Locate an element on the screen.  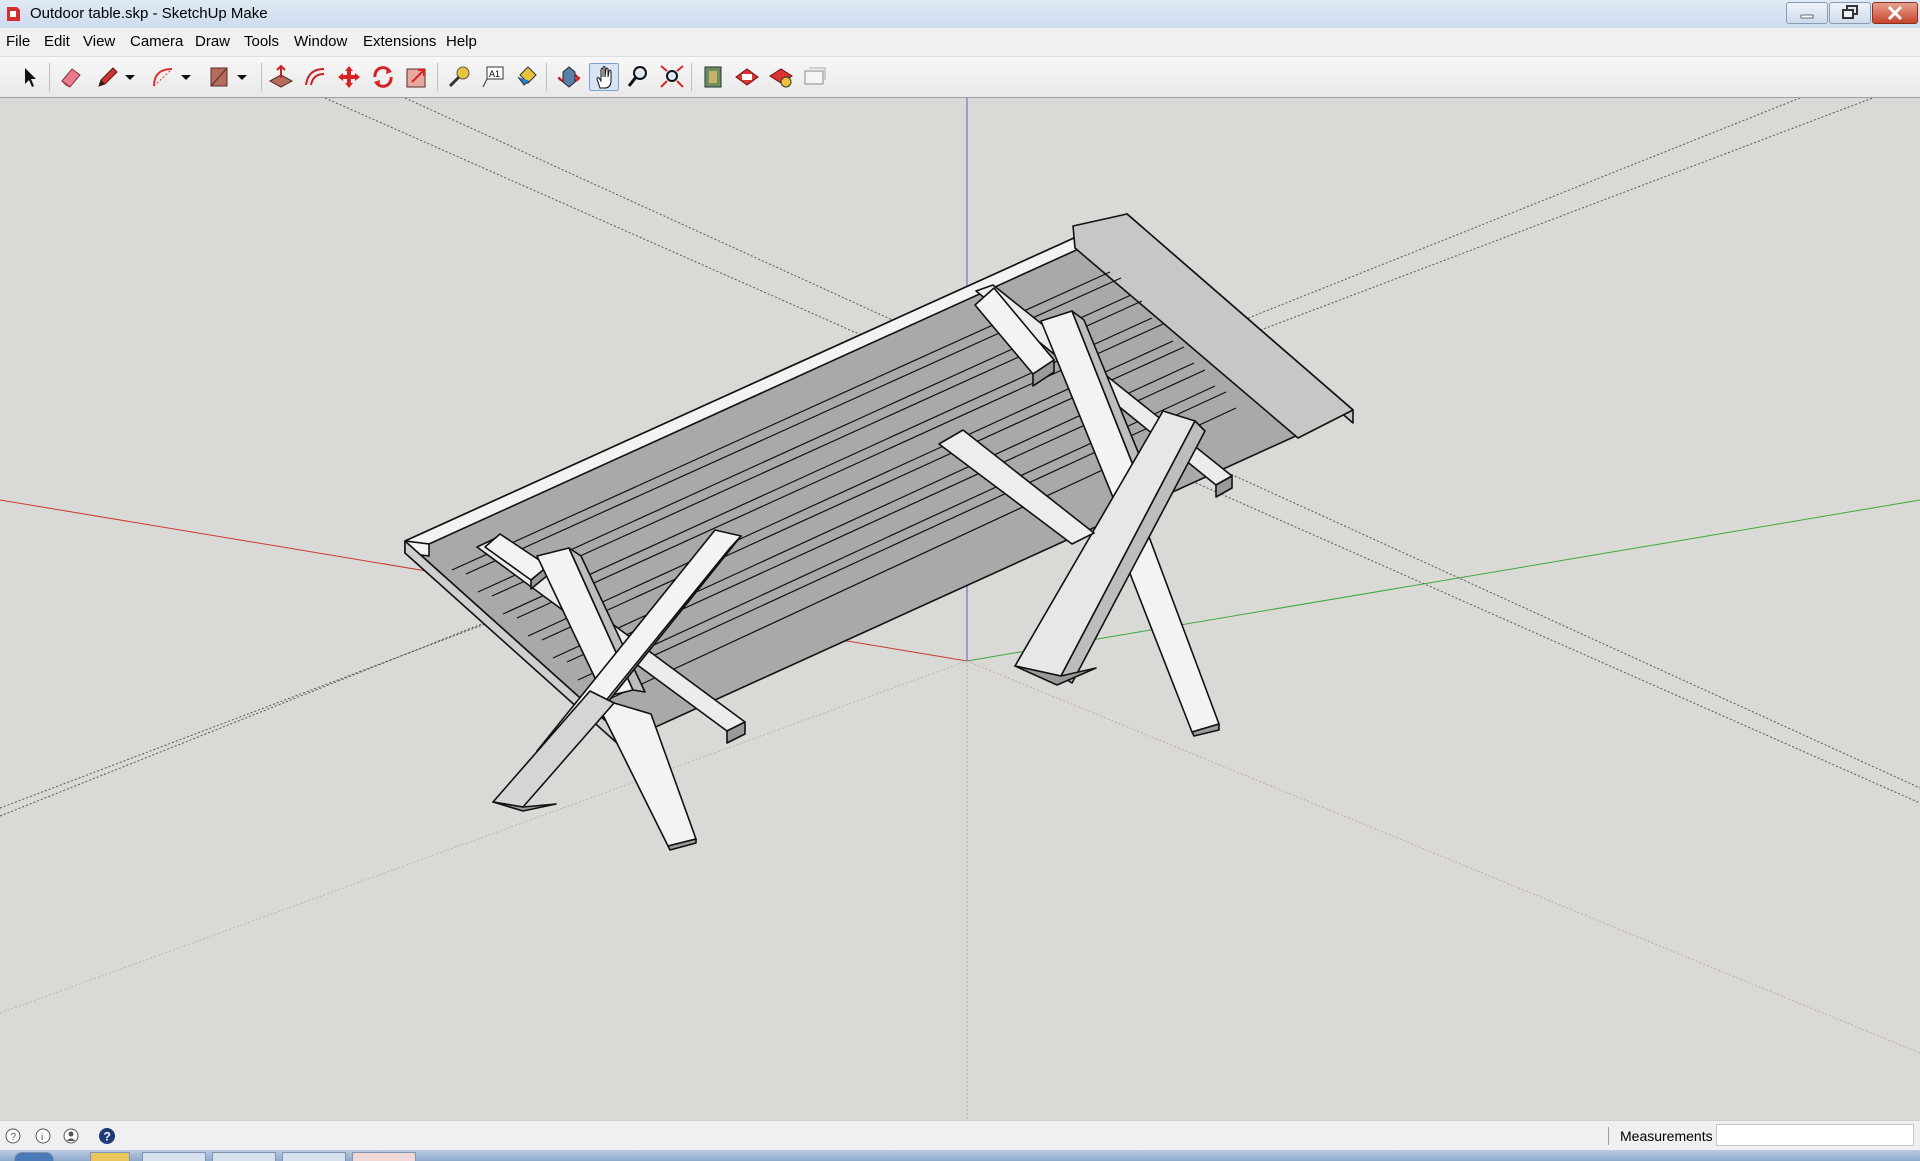
select-tool is located at coordinates (29, 77).